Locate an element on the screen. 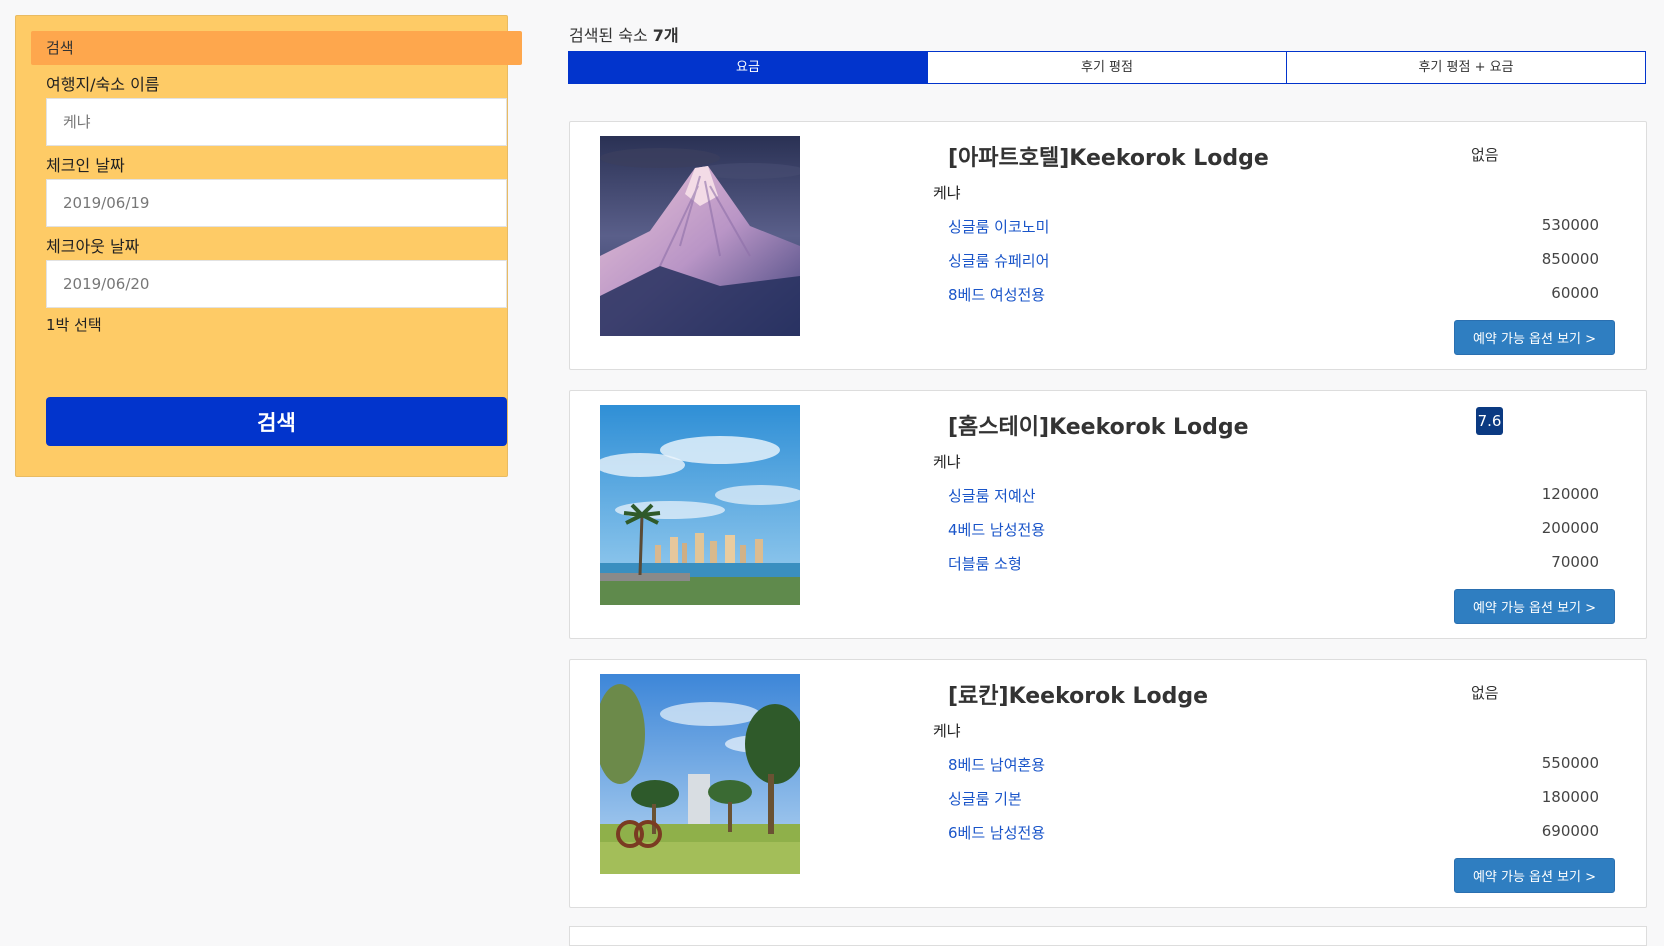 Image resolution: width=1664 pixels, height=946 pixels. room-row: 싱글룸 이코노미 530000 is located at coordinates (1273, 228).